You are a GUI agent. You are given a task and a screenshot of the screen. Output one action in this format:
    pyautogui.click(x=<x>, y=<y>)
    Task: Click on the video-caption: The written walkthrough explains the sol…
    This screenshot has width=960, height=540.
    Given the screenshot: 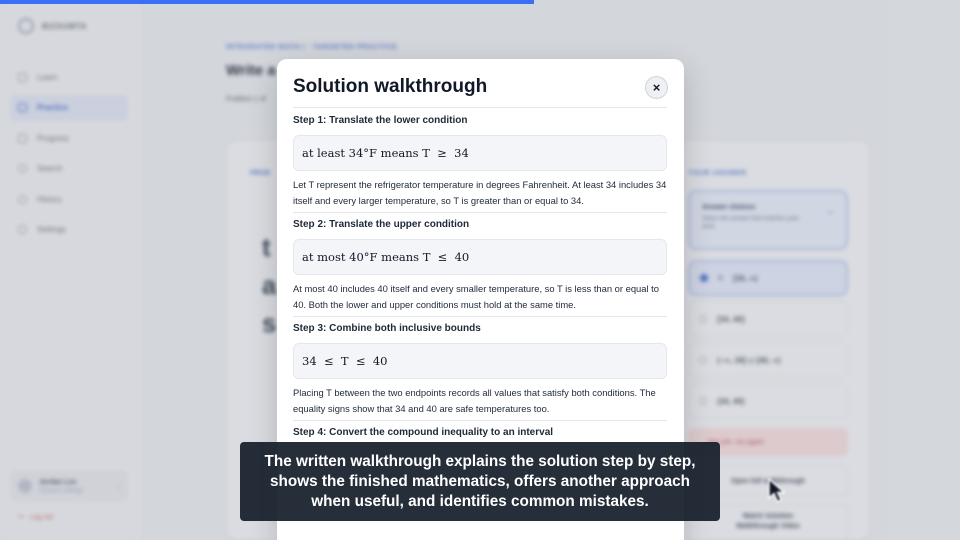 What is the action you would take?
    pyautogui.click(x=480, y=481)
    